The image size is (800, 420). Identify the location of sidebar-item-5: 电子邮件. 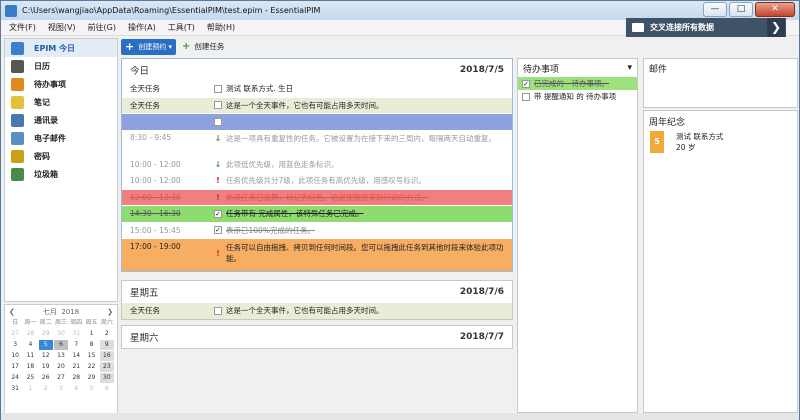
(61, 138).